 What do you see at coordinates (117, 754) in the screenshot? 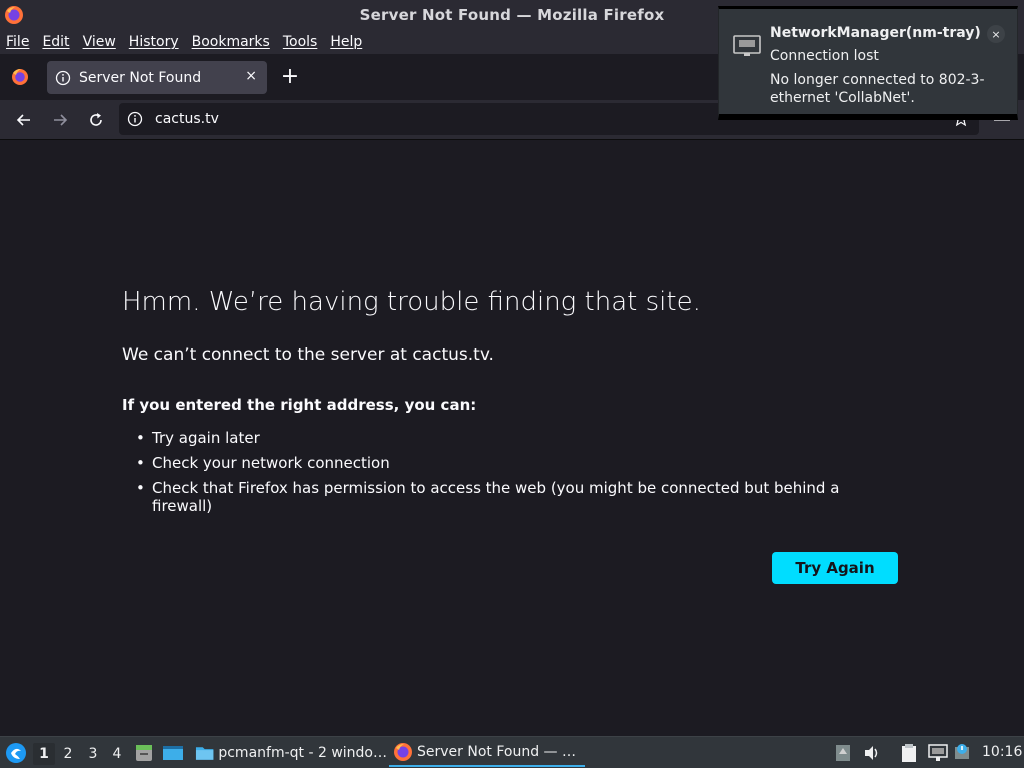
I see `desktop-4: 4` at bounding box center [117, 754].